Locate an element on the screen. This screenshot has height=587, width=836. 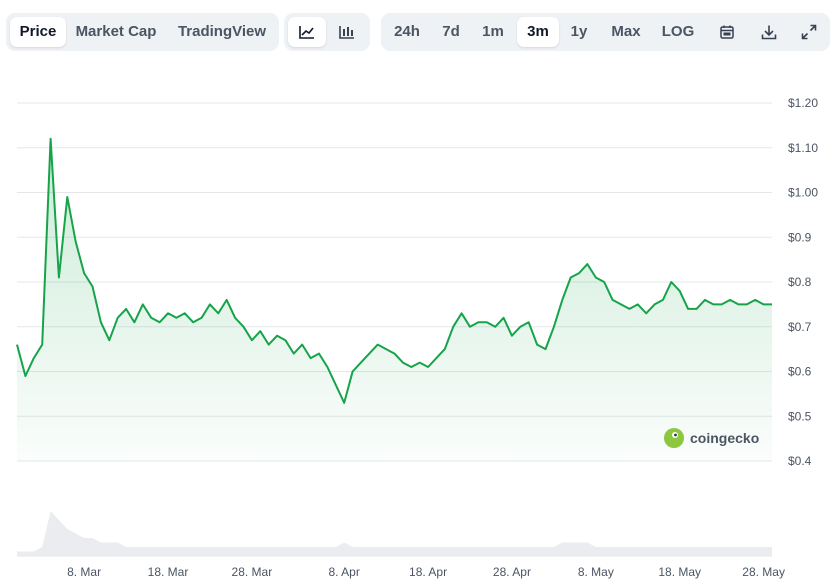
y-tick-label: $1.20 is located at coordinates (803, 103).